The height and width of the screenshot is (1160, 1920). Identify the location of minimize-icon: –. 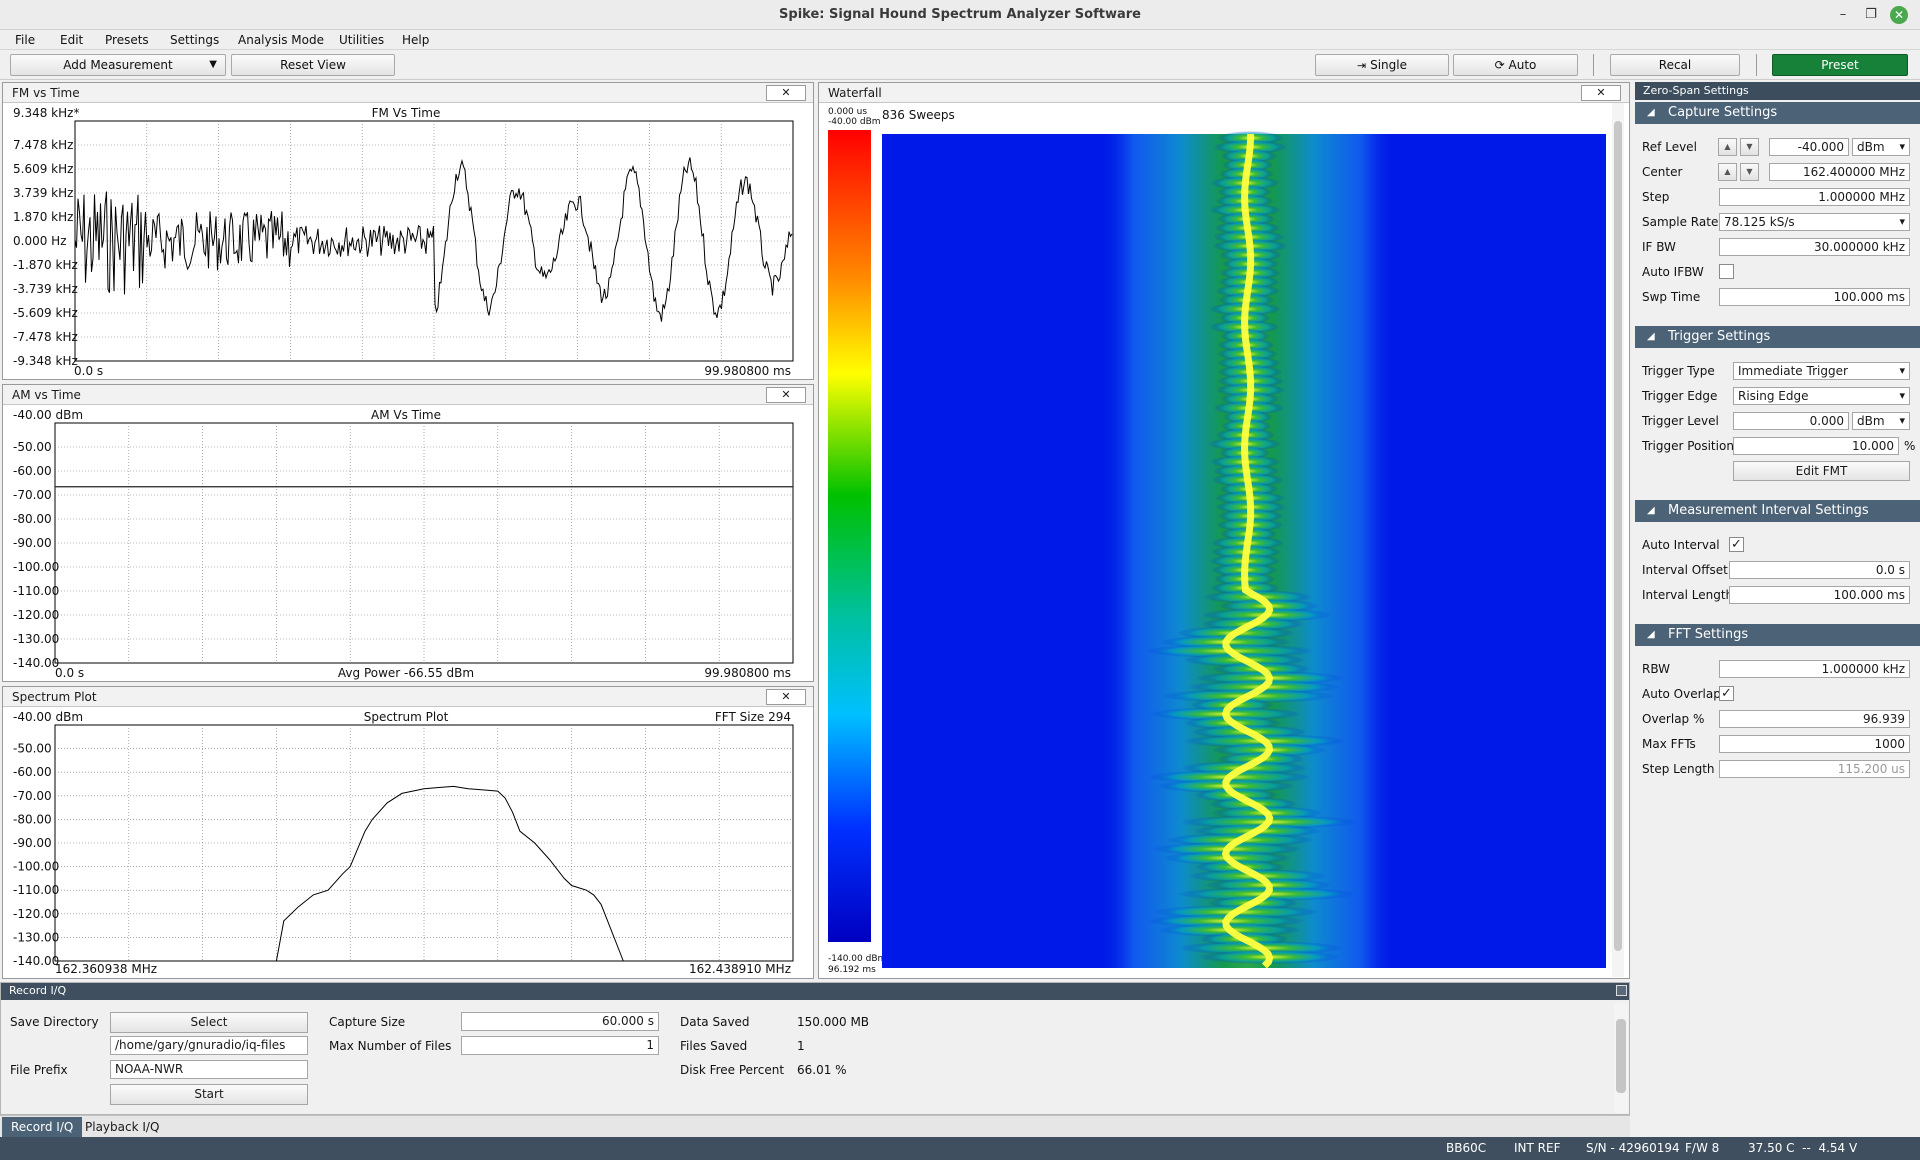
(1843, 15).